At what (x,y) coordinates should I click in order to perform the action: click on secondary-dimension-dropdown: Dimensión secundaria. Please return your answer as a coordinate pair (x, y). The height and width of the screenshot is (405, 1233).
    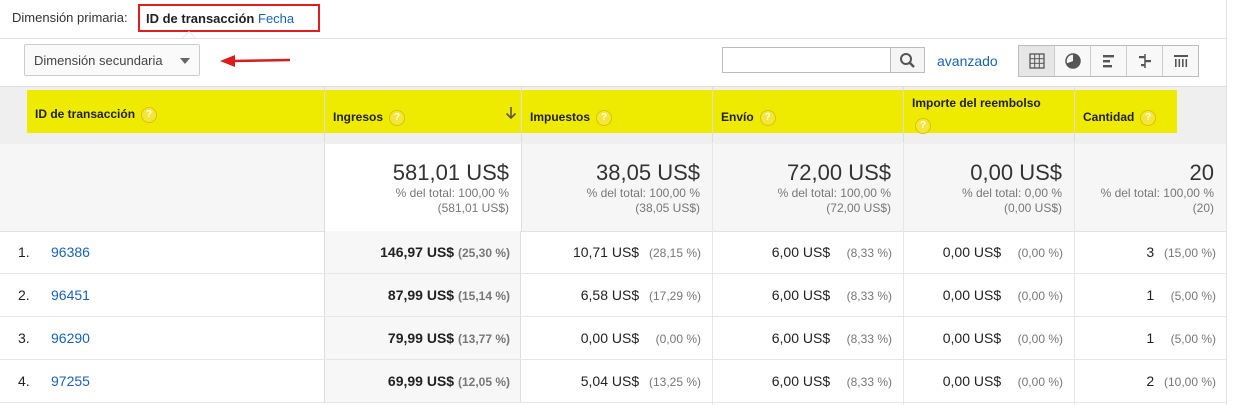
    Looking at the image, I should click on (112, 60).